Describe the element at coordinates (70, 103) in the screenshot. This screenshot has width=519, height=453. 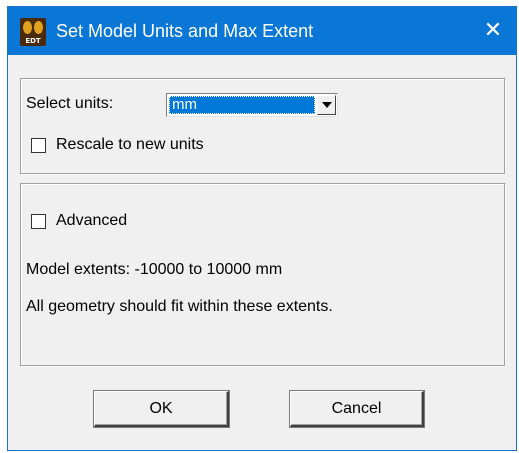
I see `select-units-label: Select units:` at that location.